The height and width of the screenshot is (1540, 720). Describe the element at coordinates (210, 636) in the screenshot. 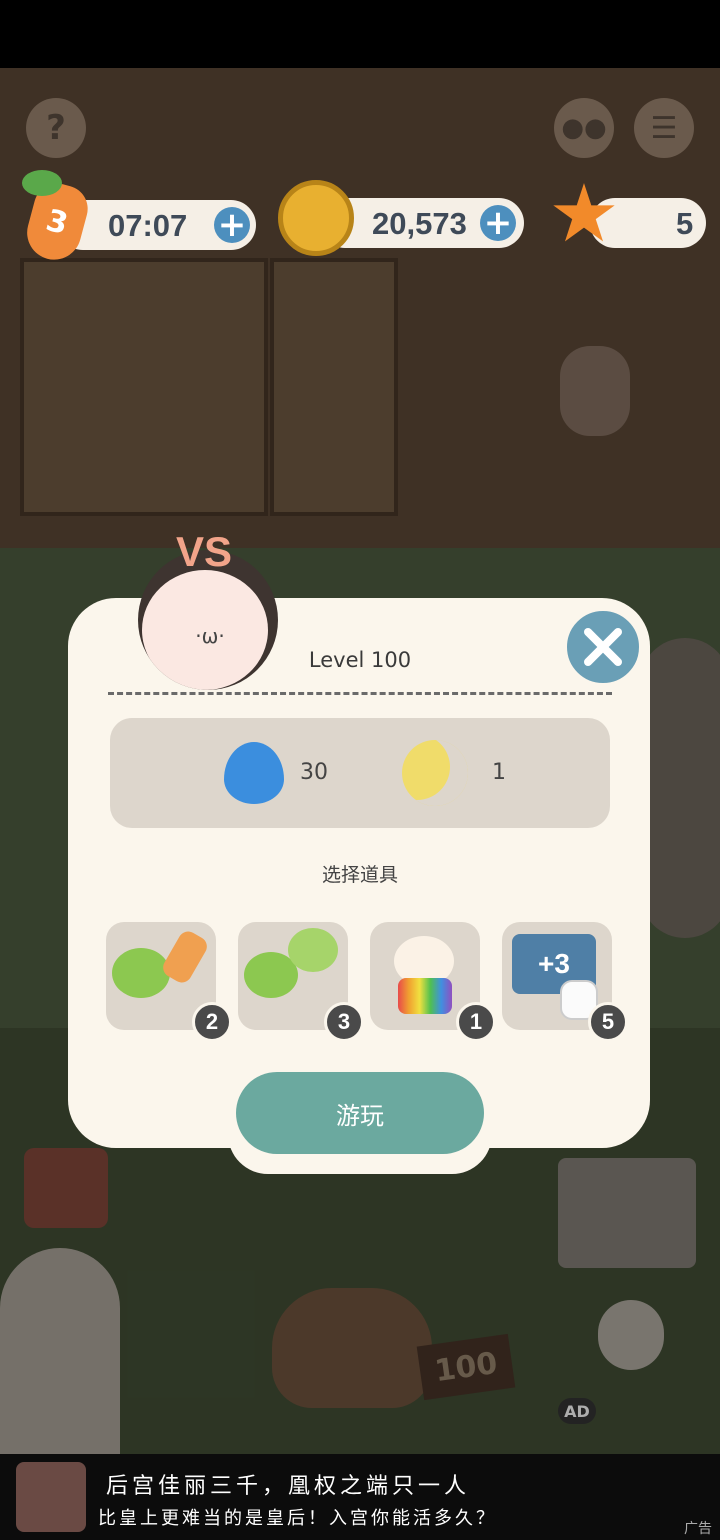

I see `cat-face-icon: ·ω·` at that location.